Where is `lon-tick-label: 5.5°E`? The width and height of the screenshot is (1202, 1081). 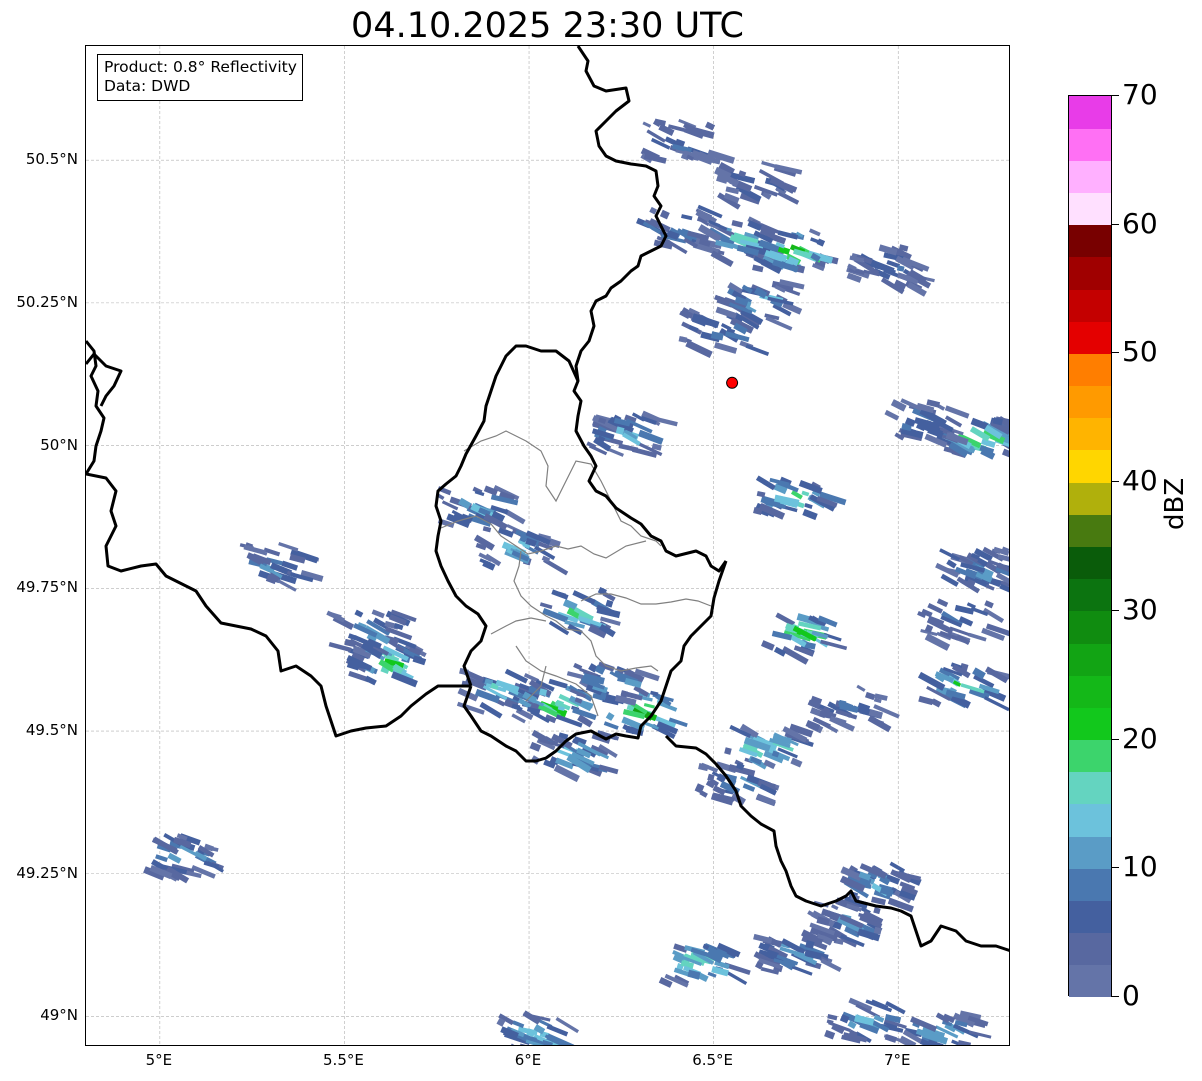 lon-tick-label: 5.5°E is located at coordinates (343, 1060).